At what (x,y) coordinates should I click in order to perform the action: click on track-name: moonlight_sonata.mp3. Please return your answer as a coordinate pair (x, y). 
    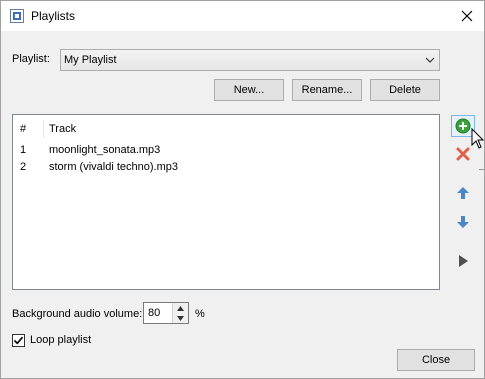
    Looking at the image, I should click on (105, 150).